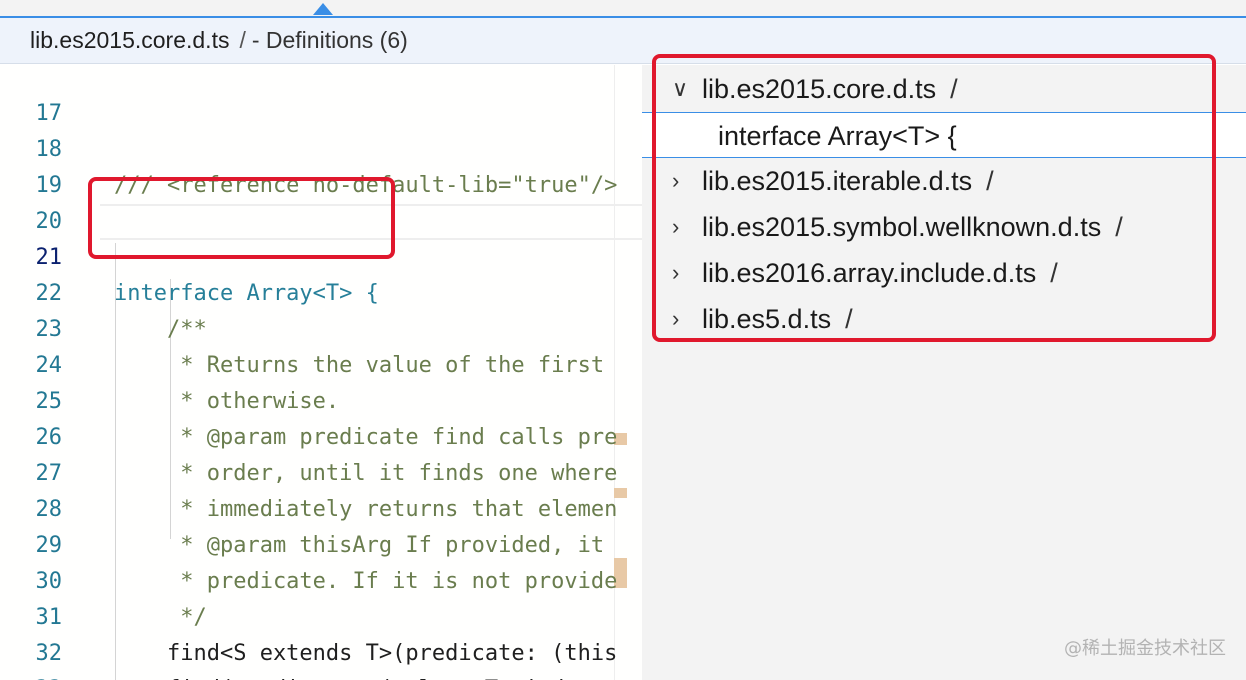 Image resolution: width=1246 pixels, height=680 pixels. I want to click on code-line: 23 * Returns the value of the first, so click(321, 327).